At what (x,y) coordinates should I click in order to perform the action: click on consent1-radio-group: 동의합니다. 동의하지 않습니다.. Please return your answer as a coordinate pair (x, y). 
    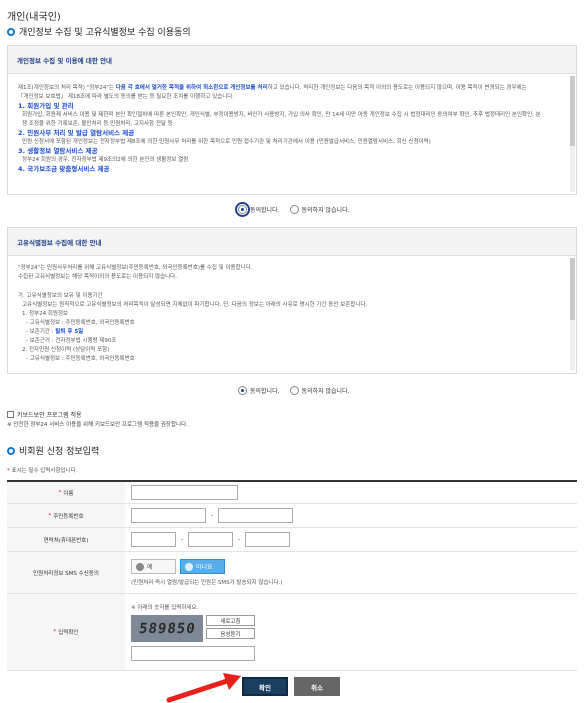
    Looking at the image, I should click on (292, 209).